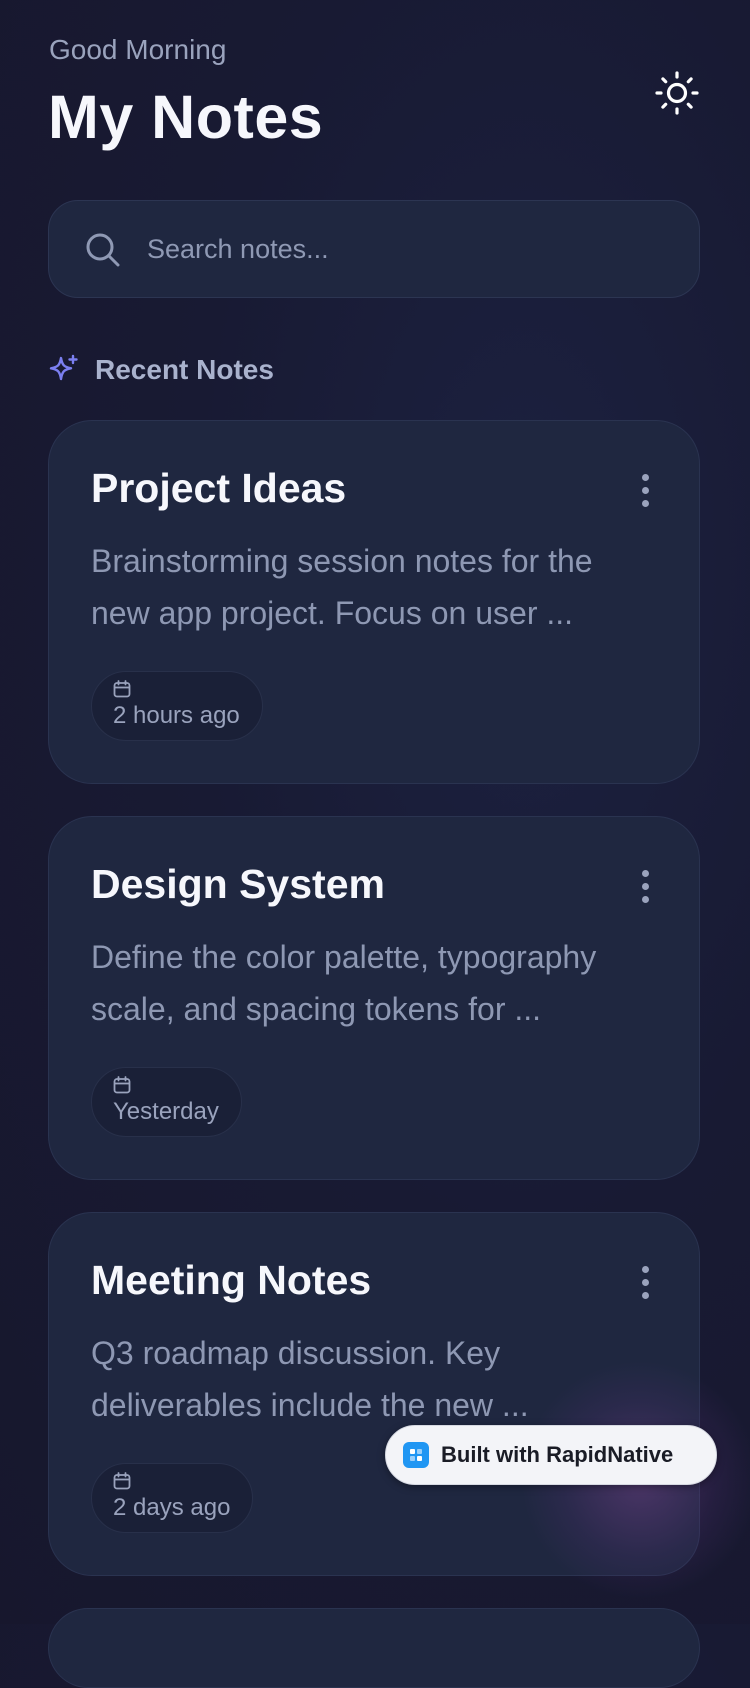  I want to click on theme-toggle-button, so click(677, 93).